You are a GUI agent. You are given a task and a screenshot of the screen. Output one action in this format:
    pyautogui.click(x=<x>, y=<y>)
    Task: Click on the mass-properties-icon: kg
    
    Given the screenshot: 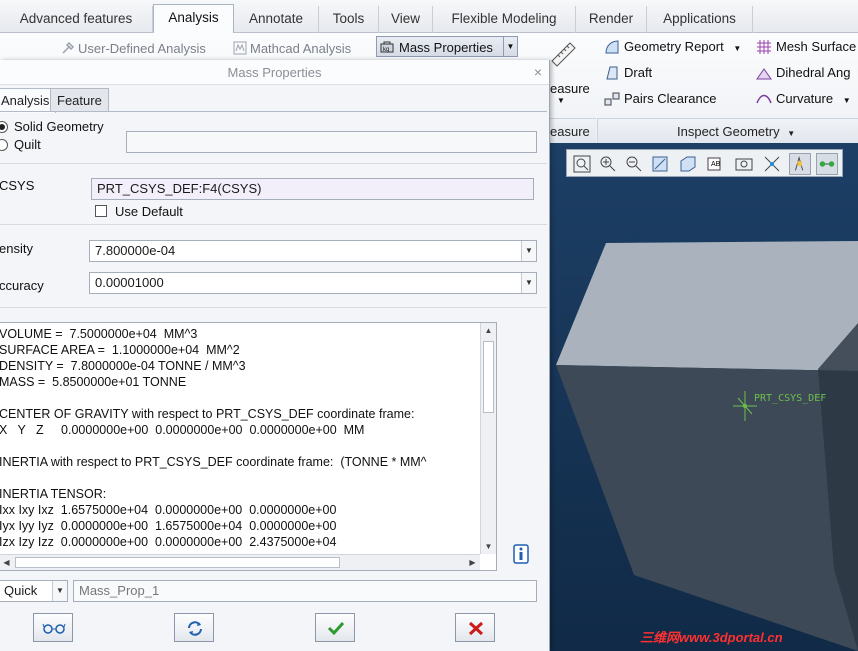 What is the action you would take?
    pyautogui.click(x=387, y=47)
    